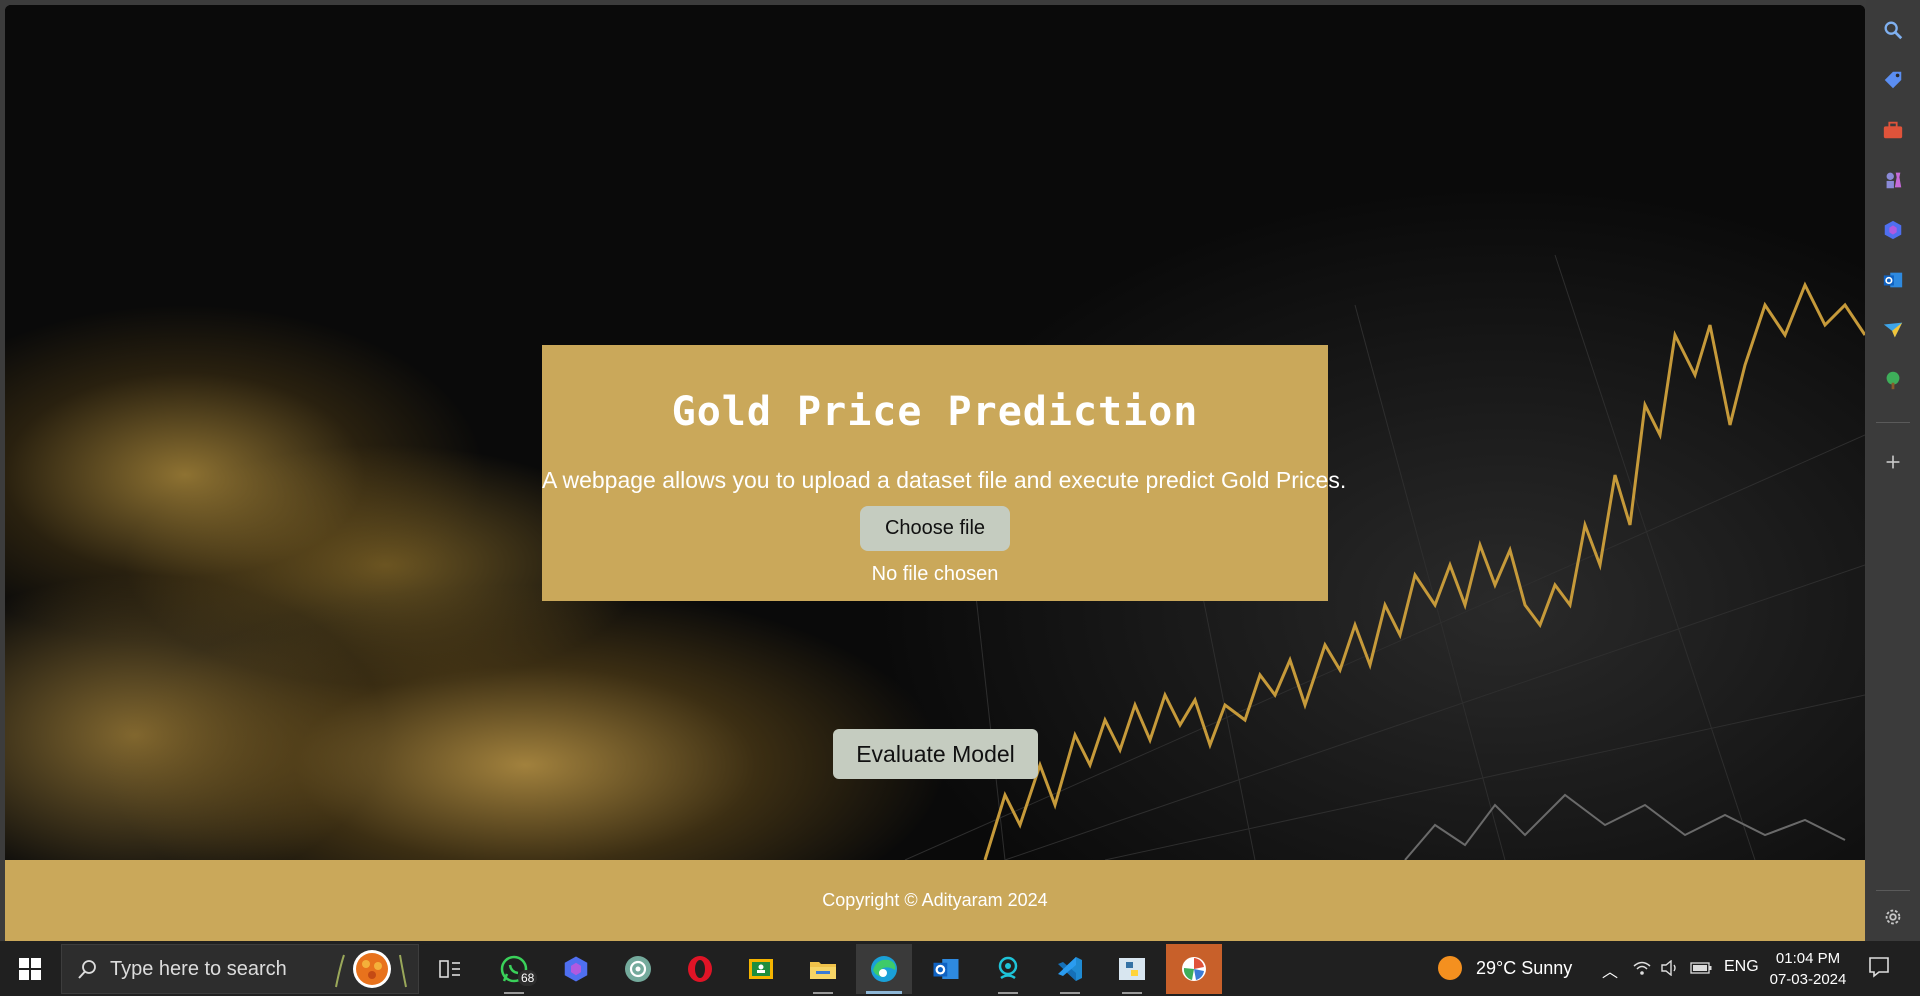  What do you see at coordinates (1642, 968) in the screenshot?
I see `wifi-icon` at bounding box center [1642, 968].